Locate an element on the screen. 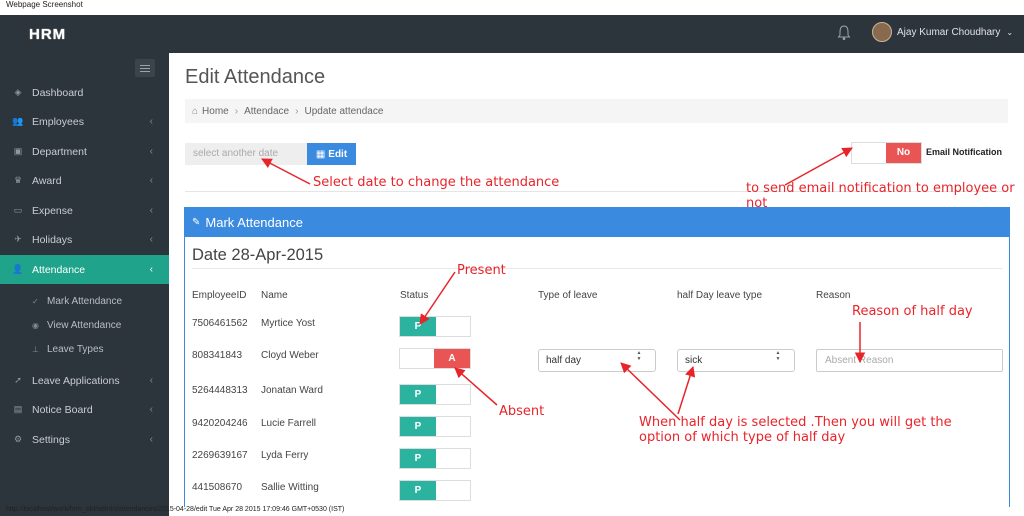 The height and width of the screenshot is (516, 1024). edit-icon: ✎ is located at coordinates (196, 222).